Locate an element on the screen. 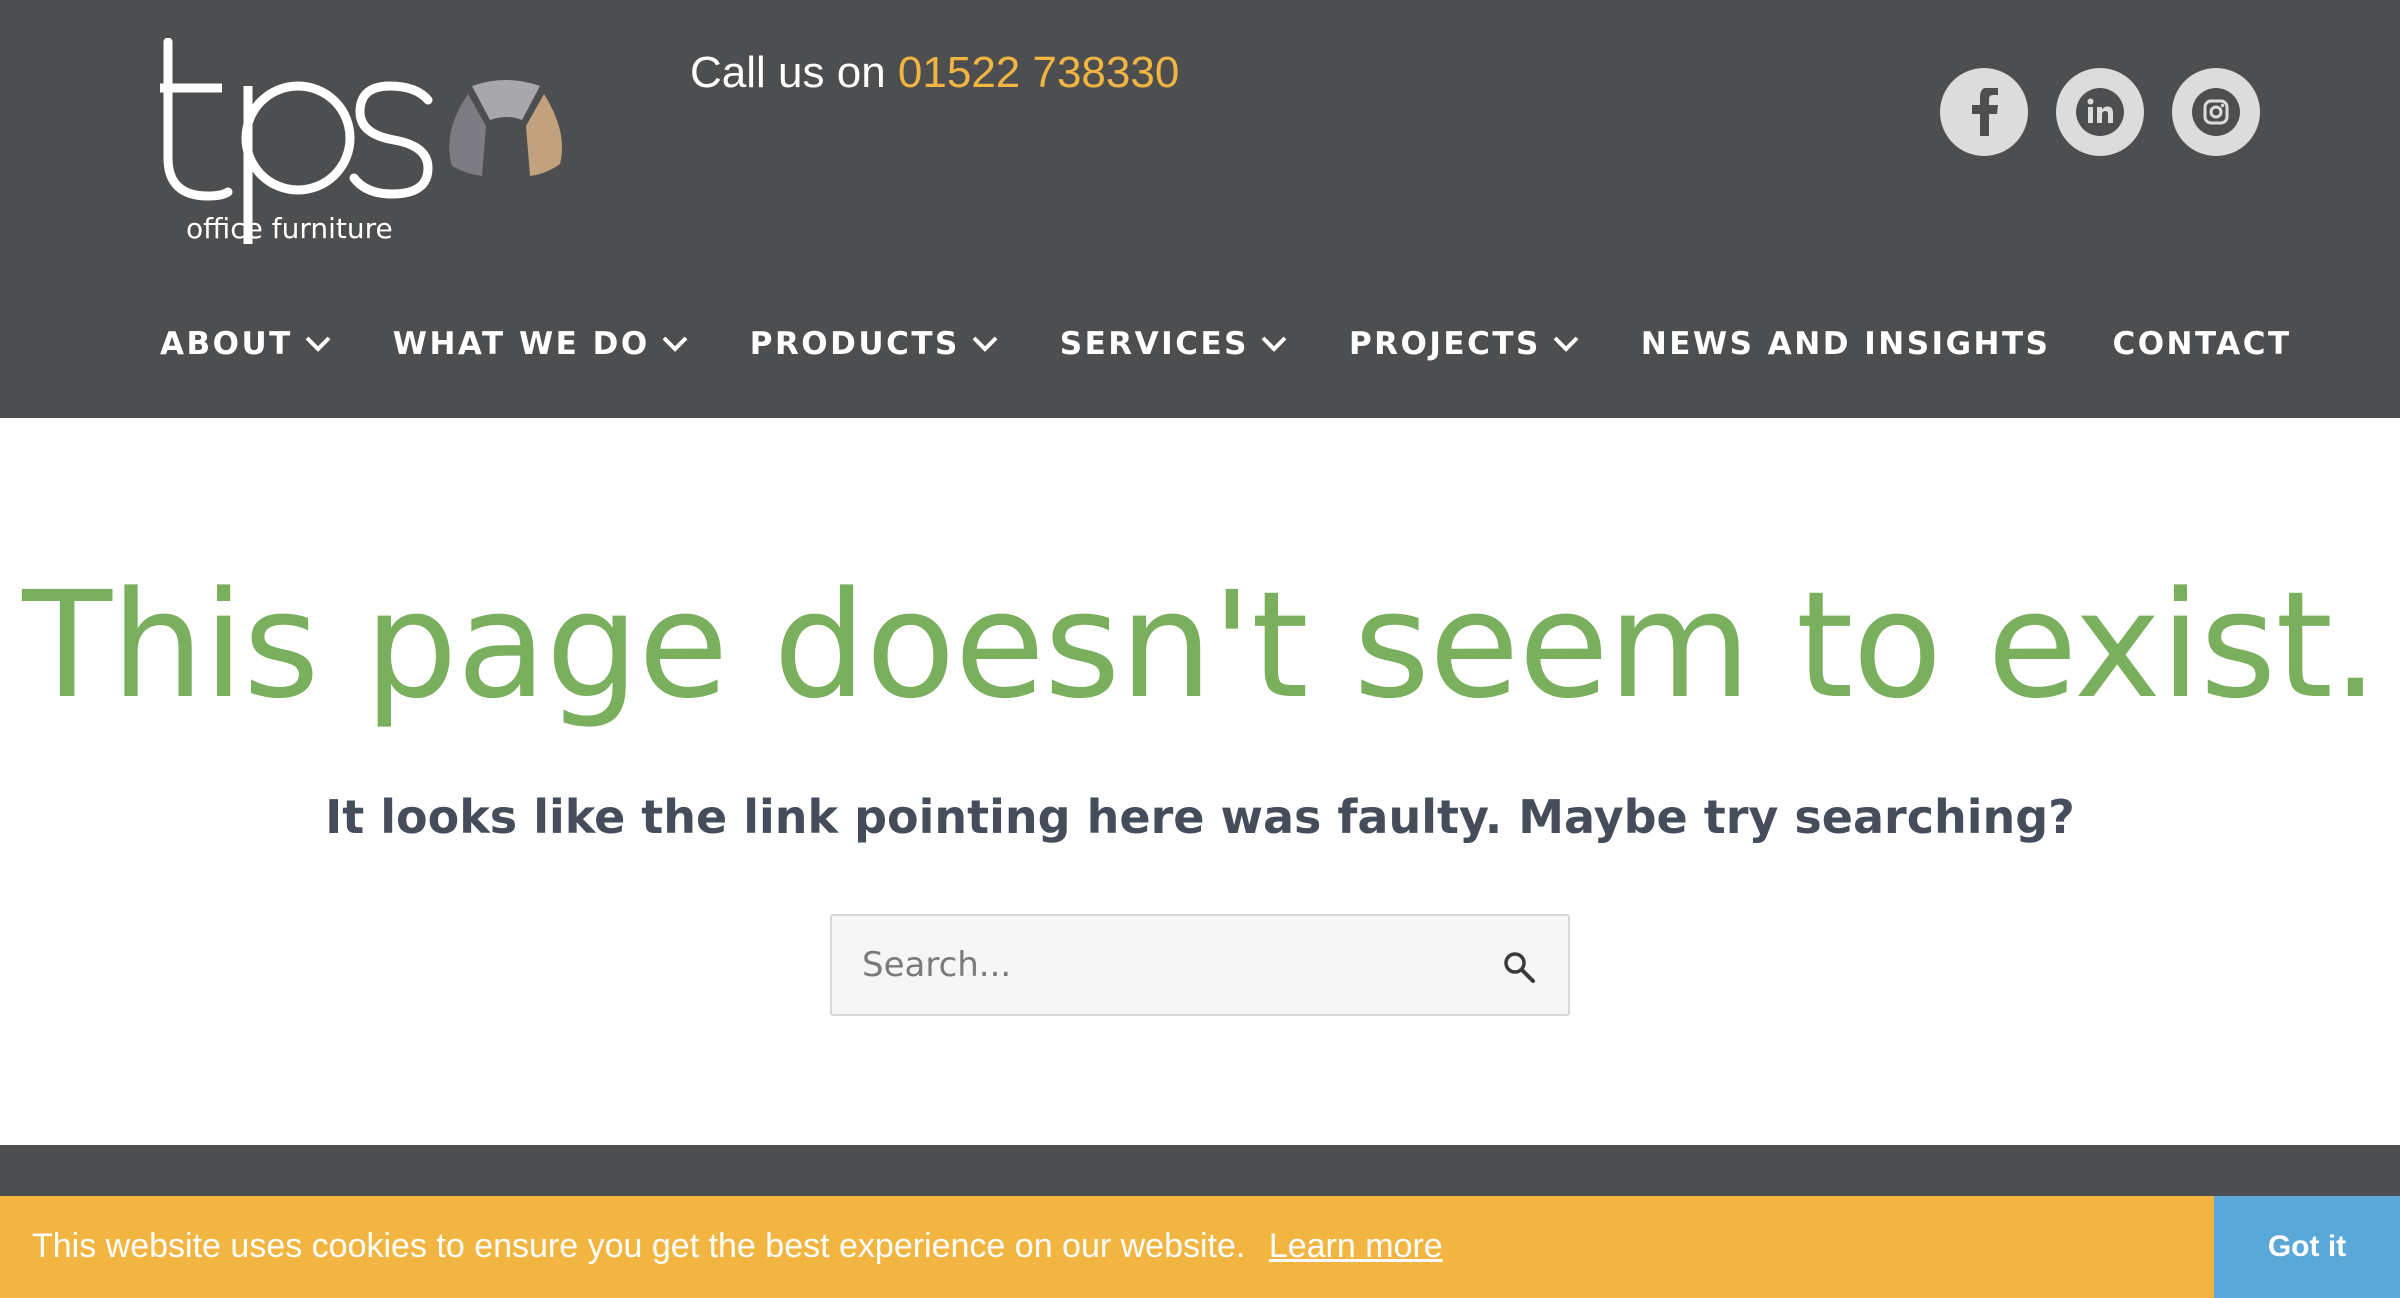 The width and height of the screenshot is (2400, 1298). search-button is located at coordinates (1519, 967).